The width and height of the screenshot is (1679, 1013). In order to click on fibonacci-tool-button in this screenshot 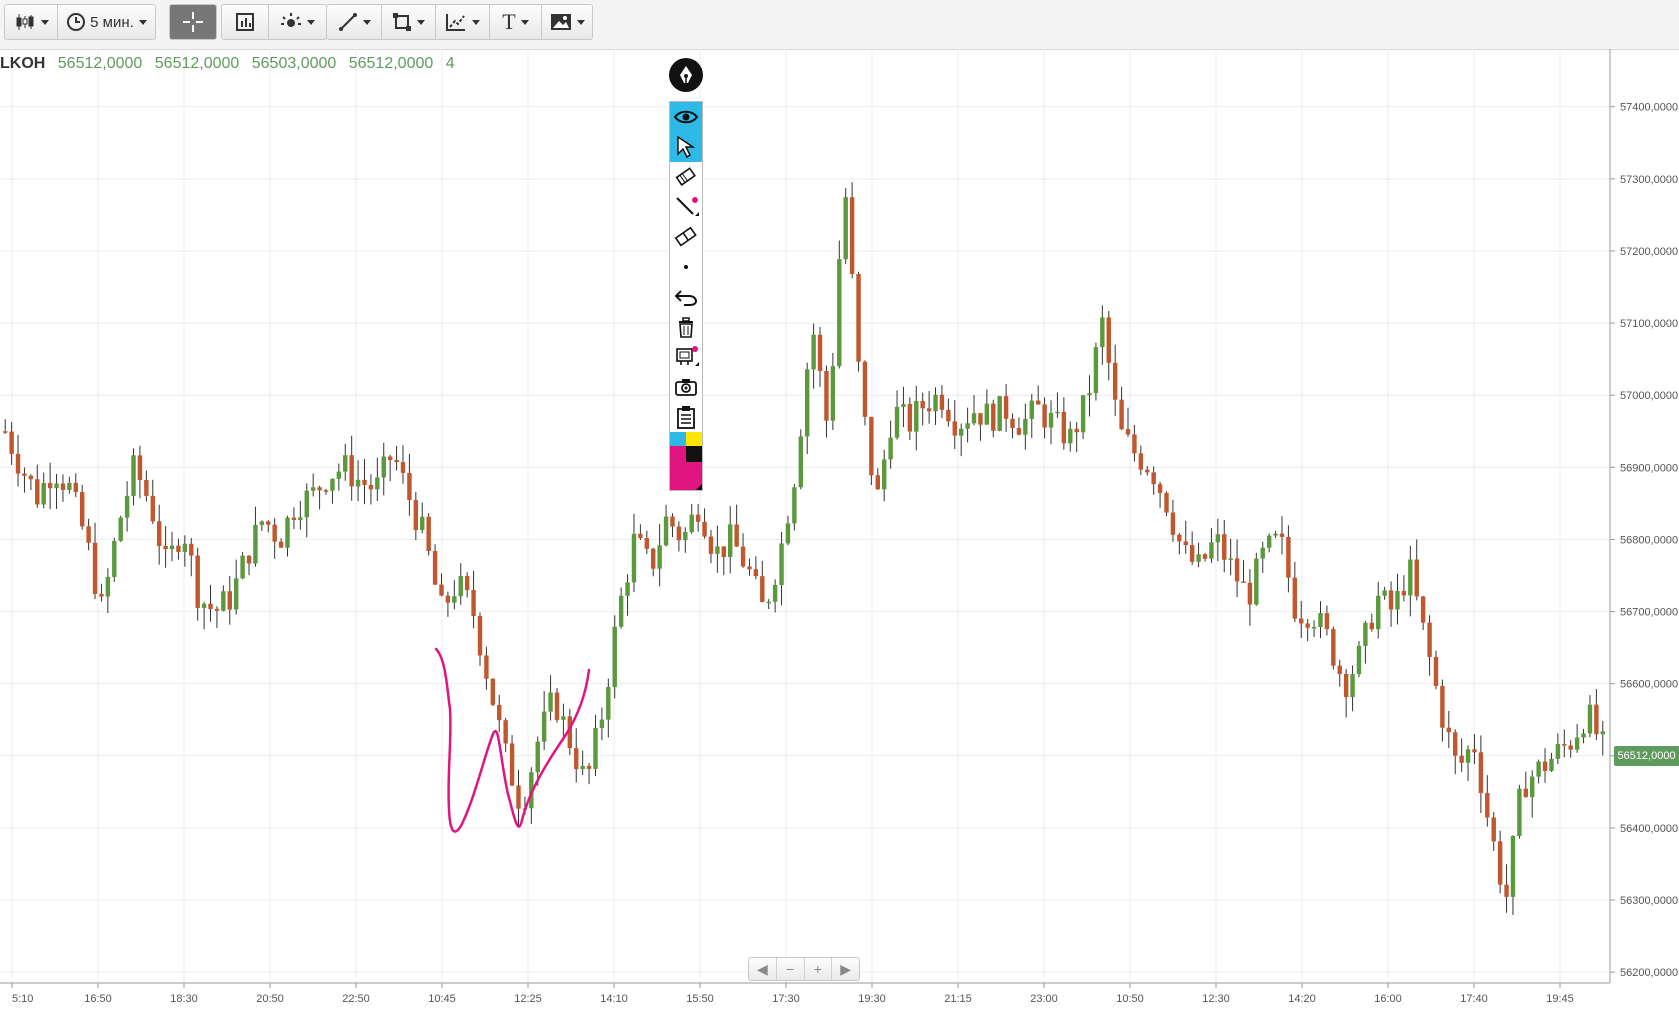, I will do `click(462, 22)`.